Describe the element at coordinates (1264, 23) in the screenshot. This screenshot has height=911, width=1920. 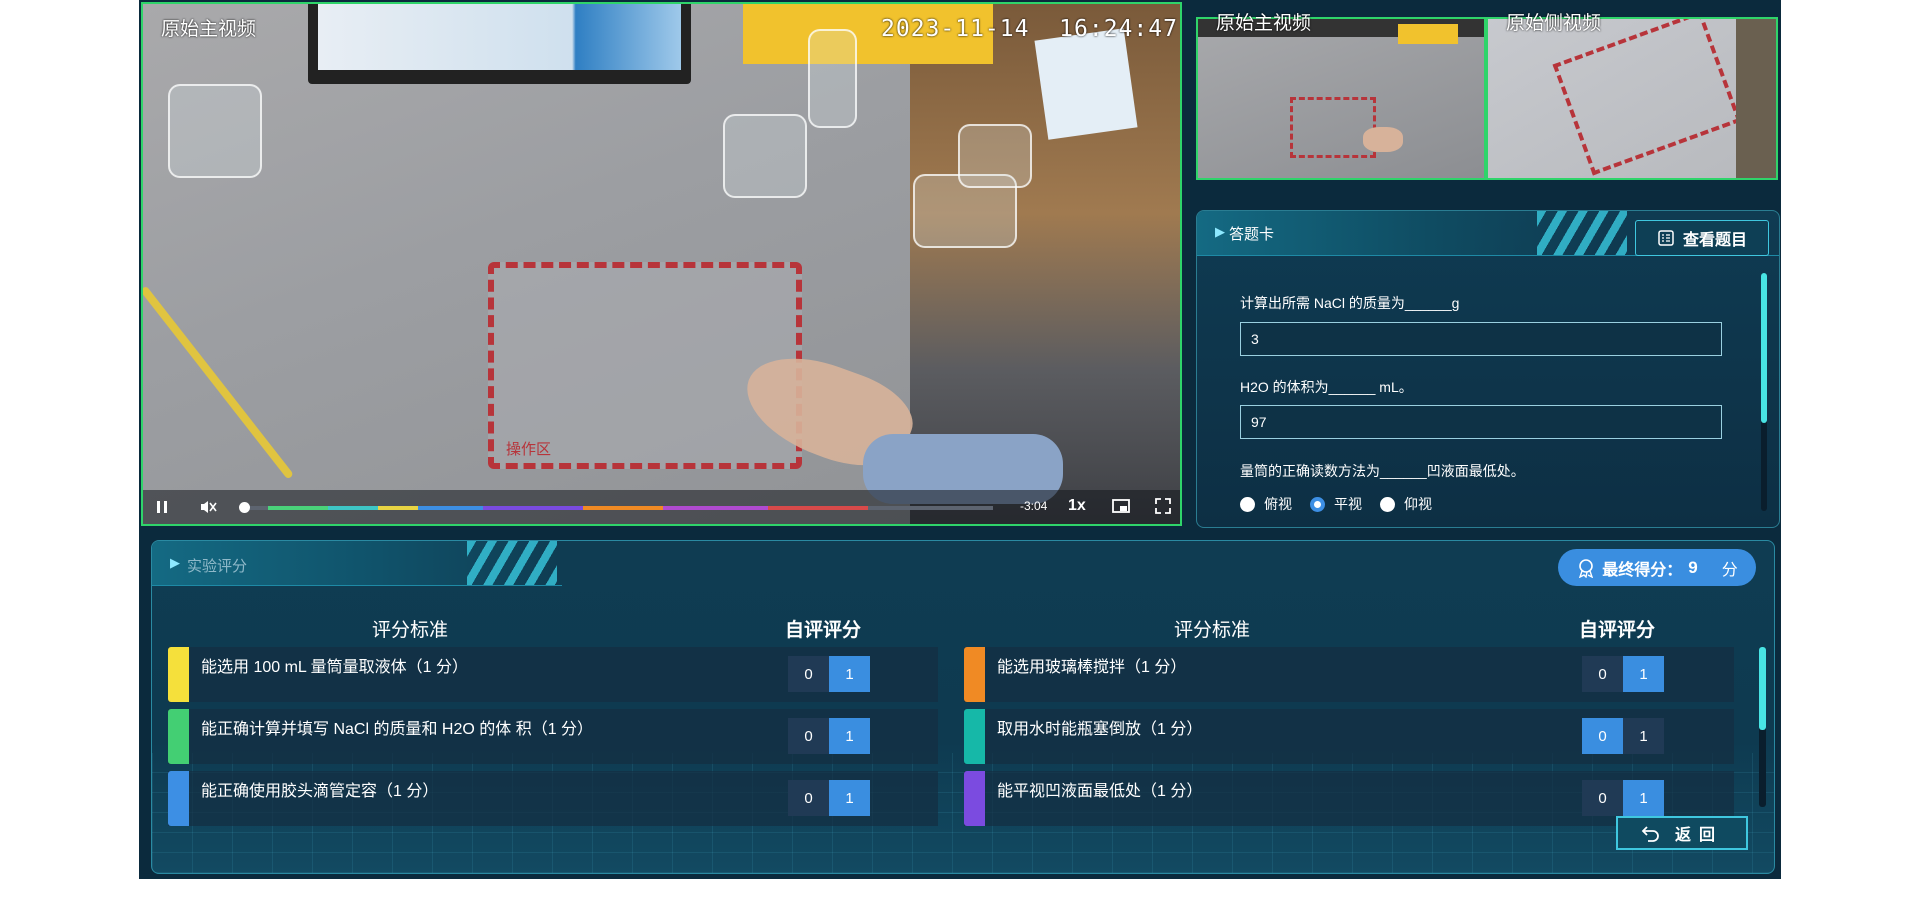
I see `side-video-main-title: 原始主视频` at that location.